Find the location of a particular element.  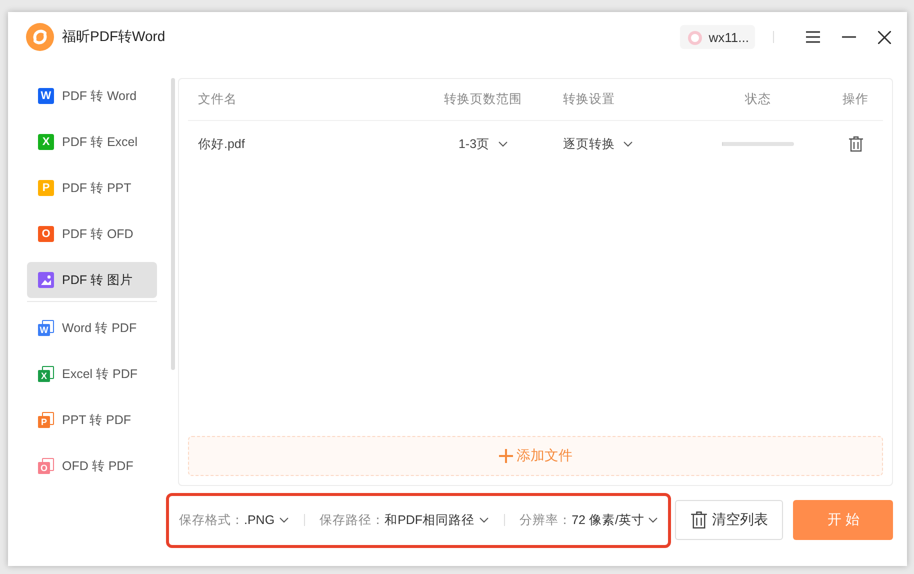

sidebar-item: X PDF 转 Excel is located at coordinates (92, 142).